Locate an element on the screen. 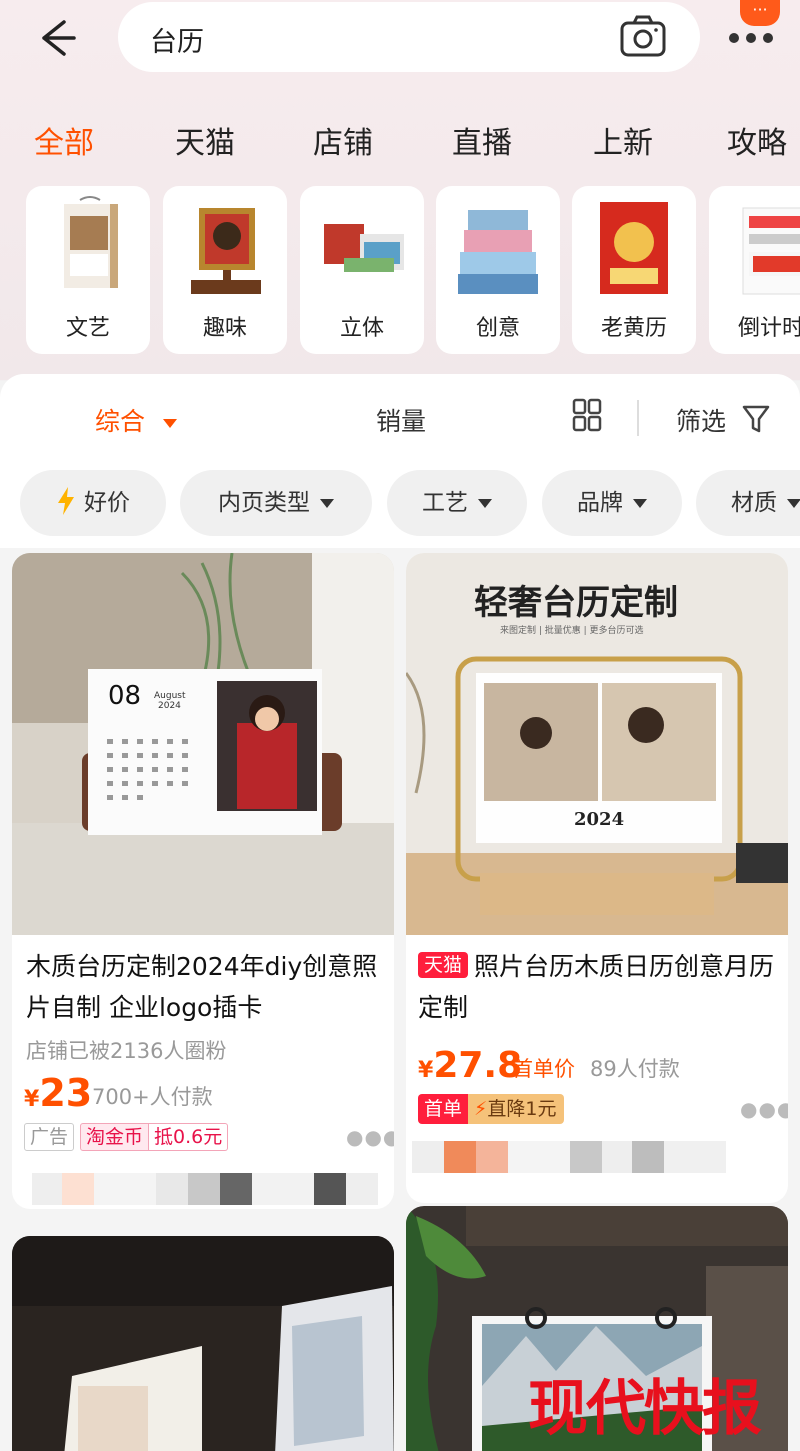 The image size is (800, 1451). coin-tag: 淘金币 is located at coordinates (115, 1137).